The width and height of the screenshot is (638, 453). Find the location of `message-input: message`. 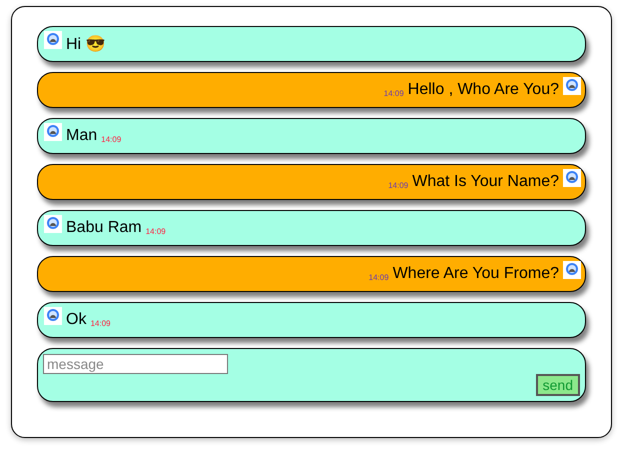

message-input: message is located at coordinates (135, 364).